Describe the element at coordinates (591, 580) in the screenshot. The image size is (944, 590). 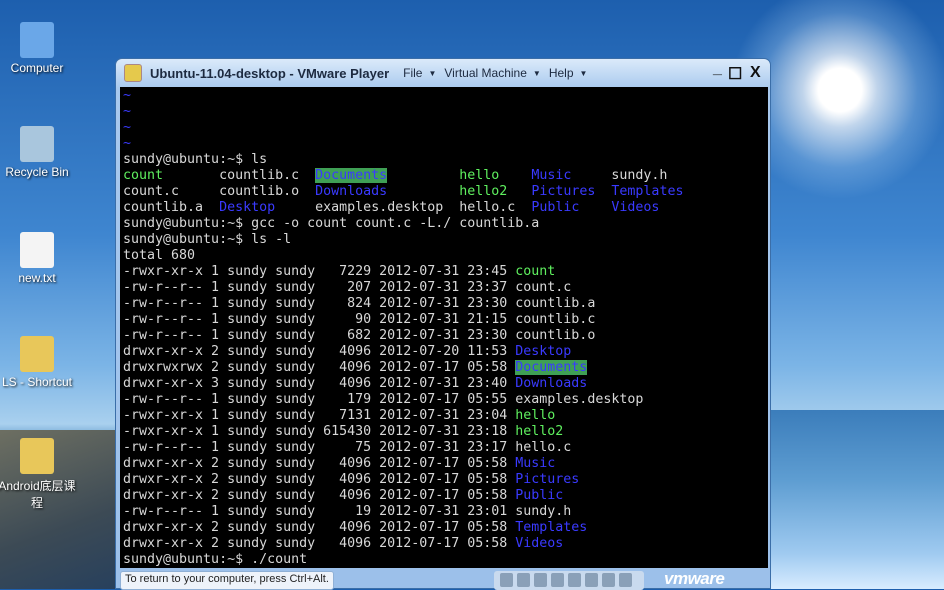
I see `sound-icon` at that location.